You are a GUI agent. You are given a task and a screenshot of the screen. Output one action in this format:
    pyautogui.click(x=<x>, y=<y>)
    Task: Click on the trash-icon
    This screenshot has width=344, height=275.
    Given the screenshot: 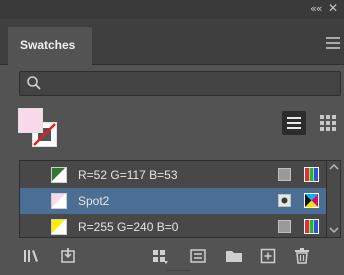 What is the action you would take?
    pyautogui.click(x=302, y=256)
    